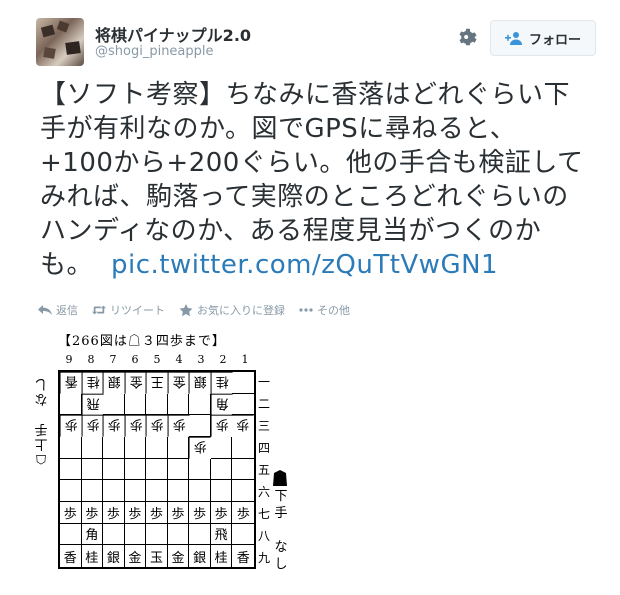  What do you see at coordinates (324, 310) in the screenshot?
I see `more-button: その他` at bounding box center [324, 310].